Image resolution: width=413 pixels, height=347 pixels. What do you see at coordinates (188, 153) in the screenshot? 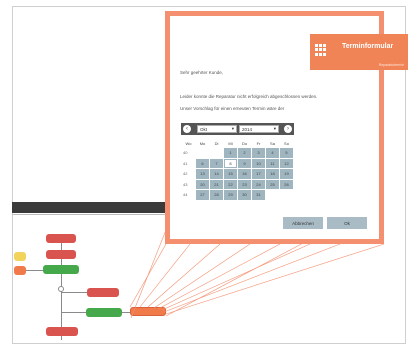
I see `week-number: 40` at bounding box center [188, 153].